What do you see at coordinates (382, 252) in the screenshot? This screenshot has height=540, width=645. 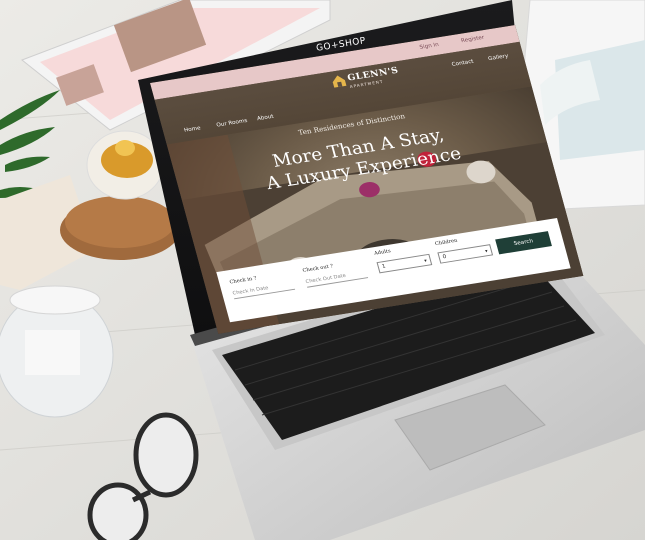 I see `adults-label: Adults` at bounding box center [382, 252].